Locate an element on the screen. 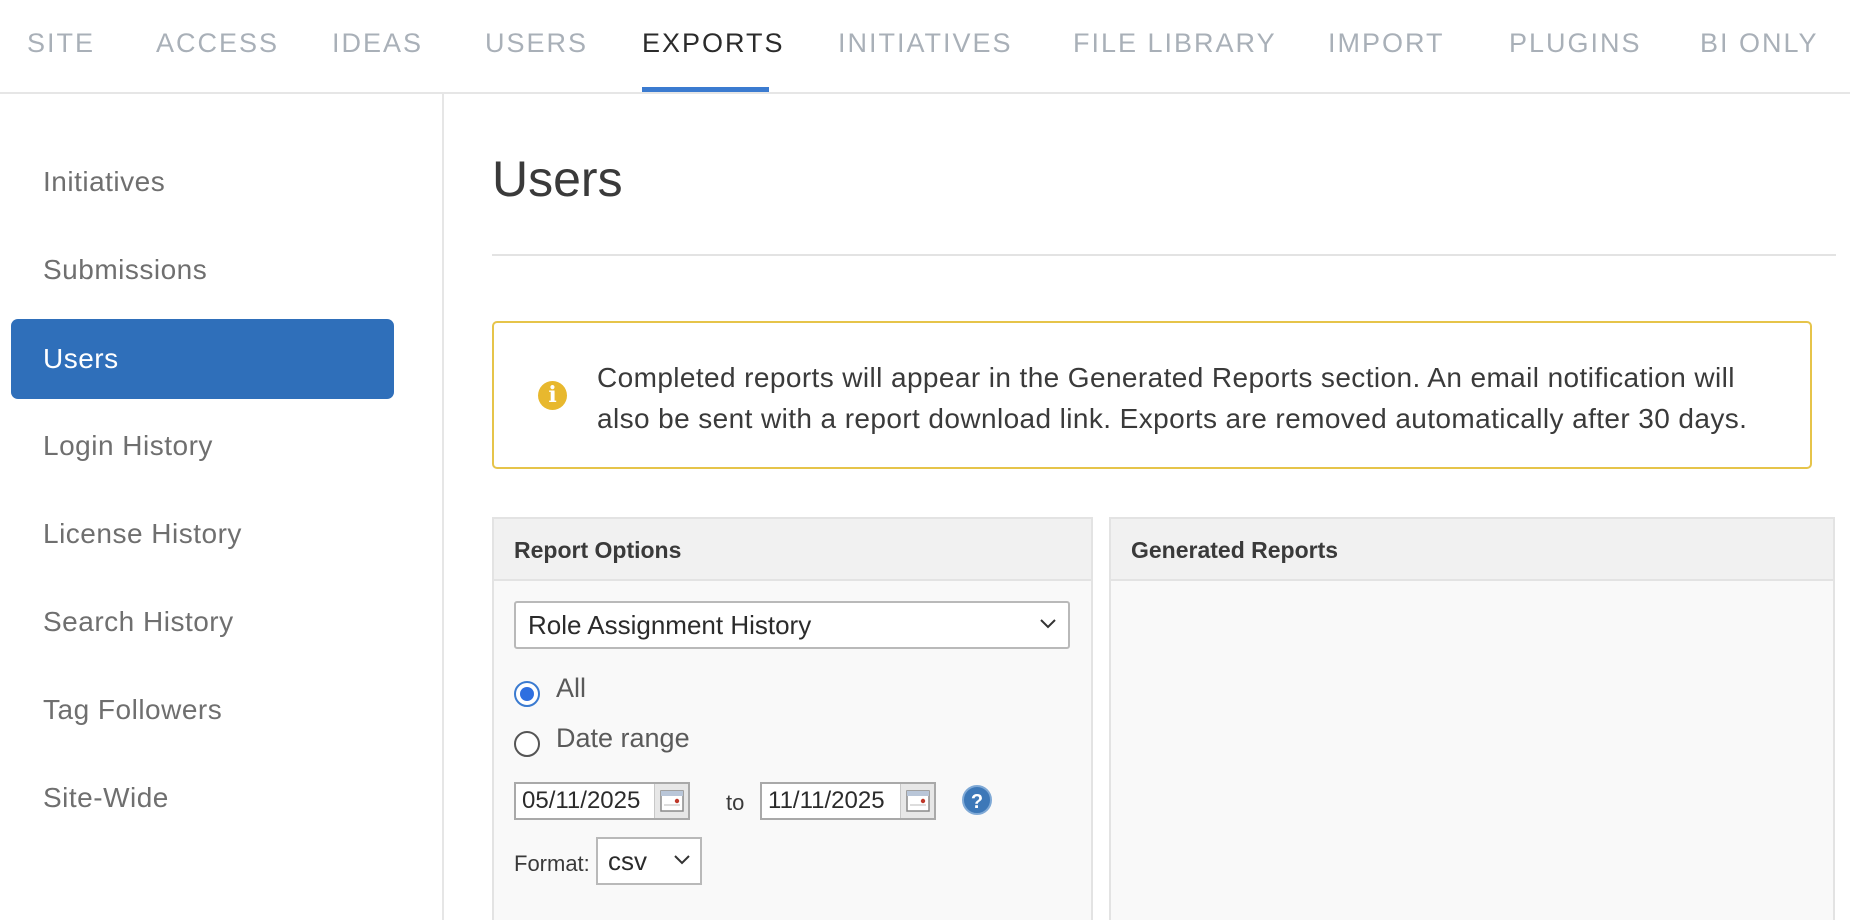  sidebar-item-search-history: Search History is located at coordinates (138, 622).